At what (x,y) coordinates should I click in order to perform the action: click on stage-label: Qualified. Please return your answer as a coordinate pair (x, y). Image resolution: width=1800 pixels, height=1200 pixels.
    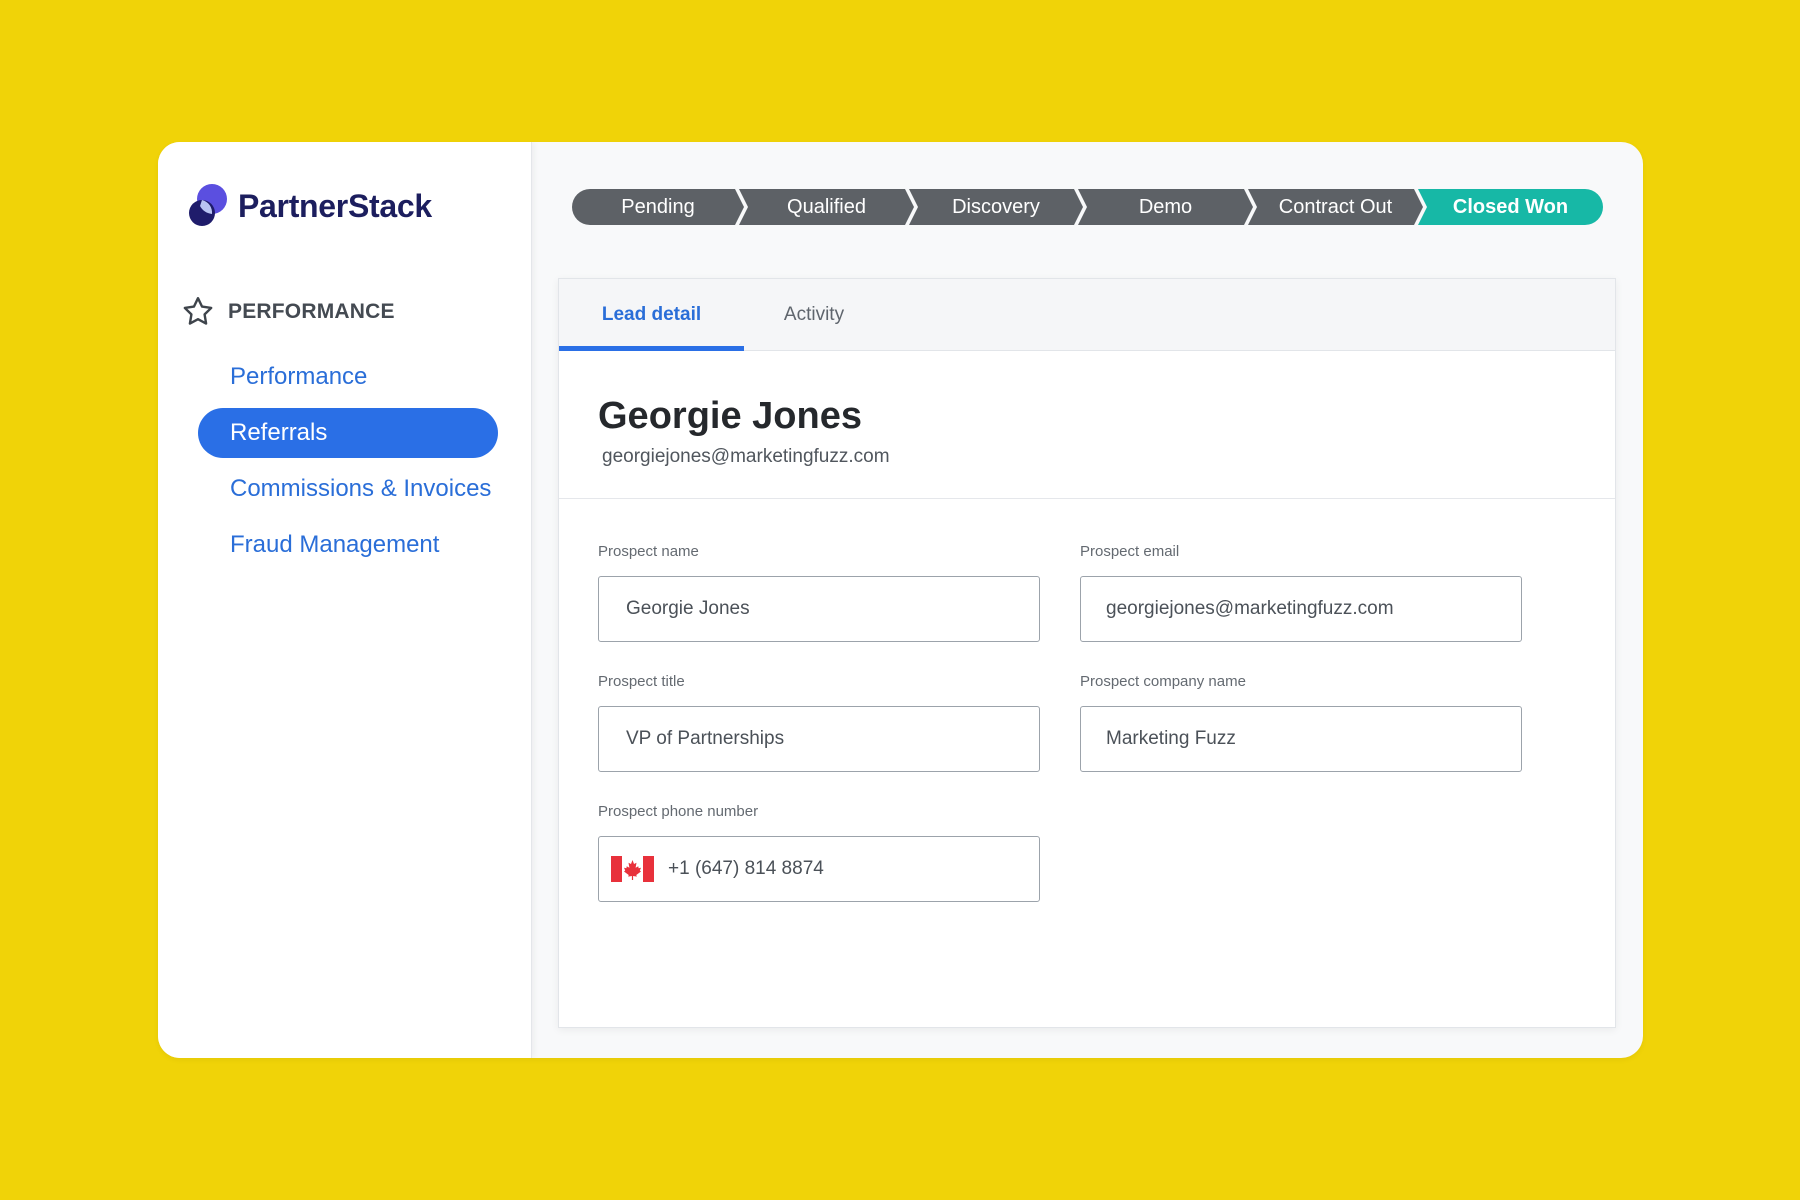
    Looking at the image, I should click on (826, 207).